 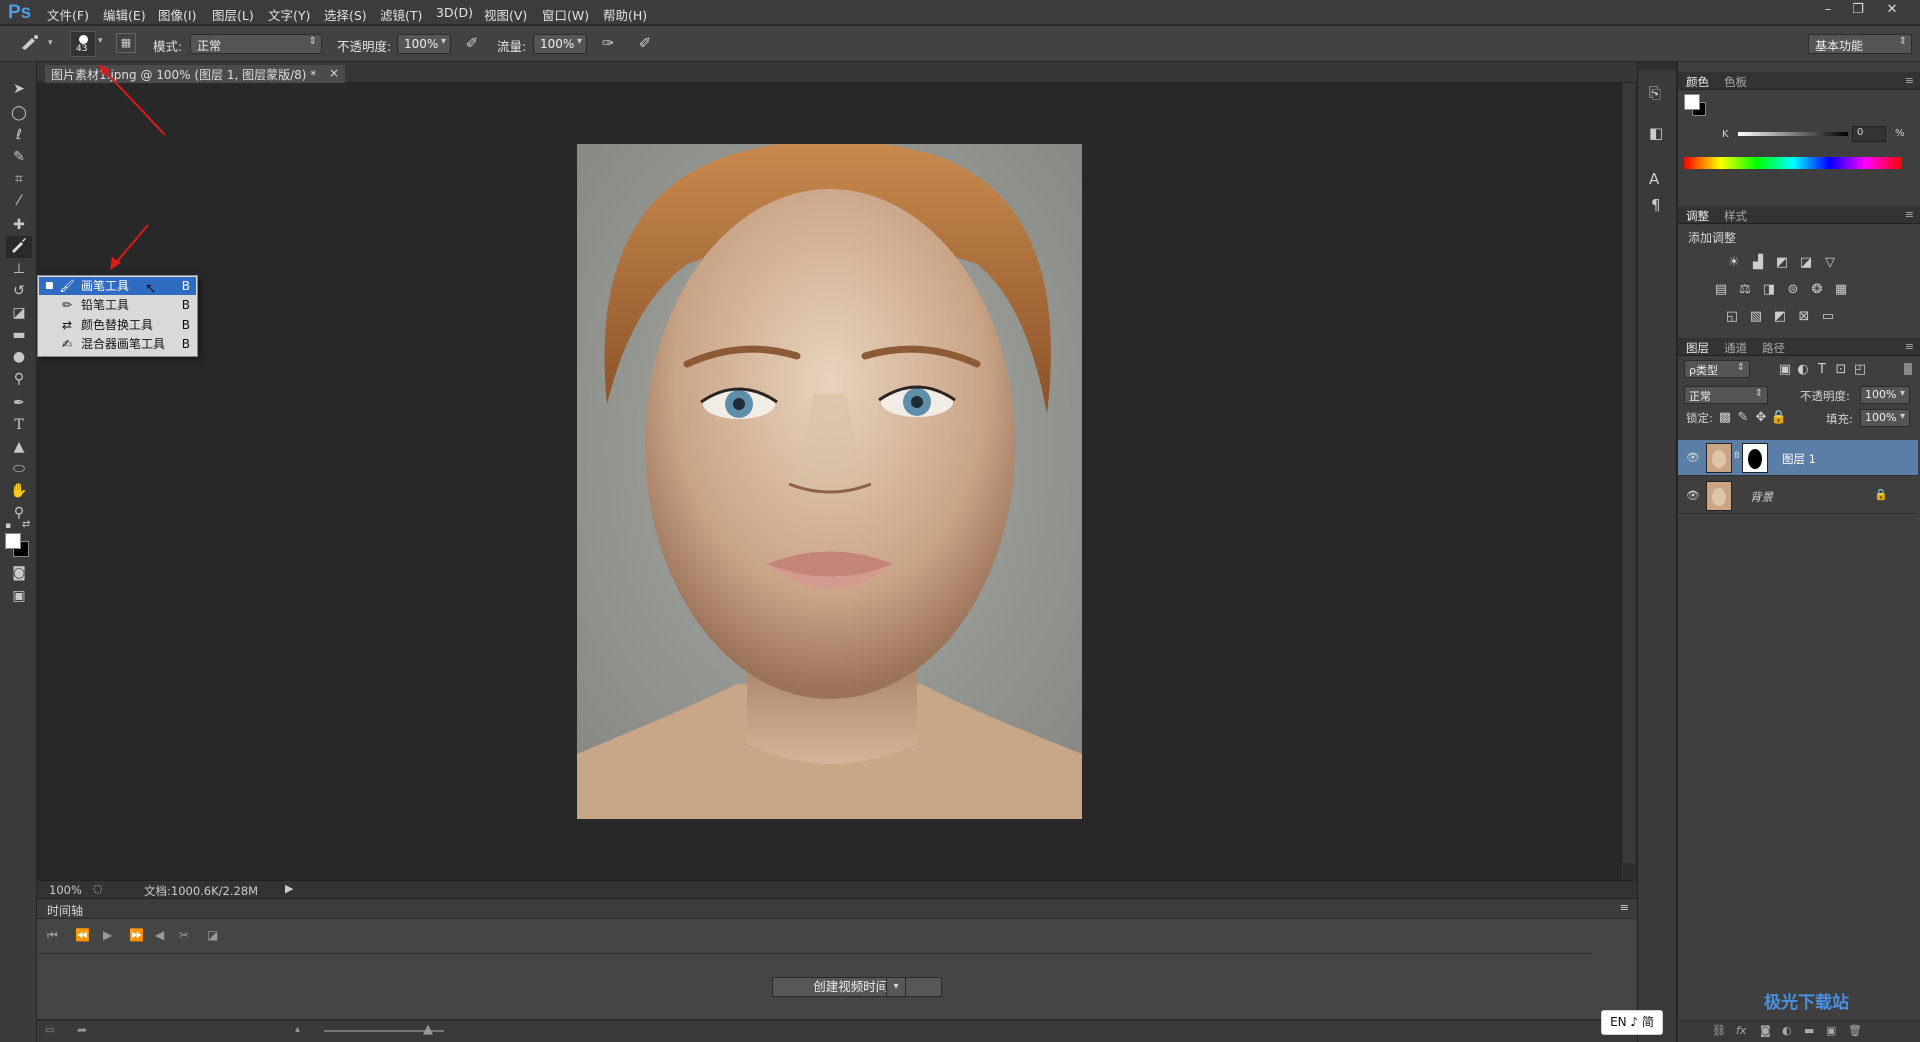 I want to click on fill-field: 100% ▾, so click(x=1885, y=418).